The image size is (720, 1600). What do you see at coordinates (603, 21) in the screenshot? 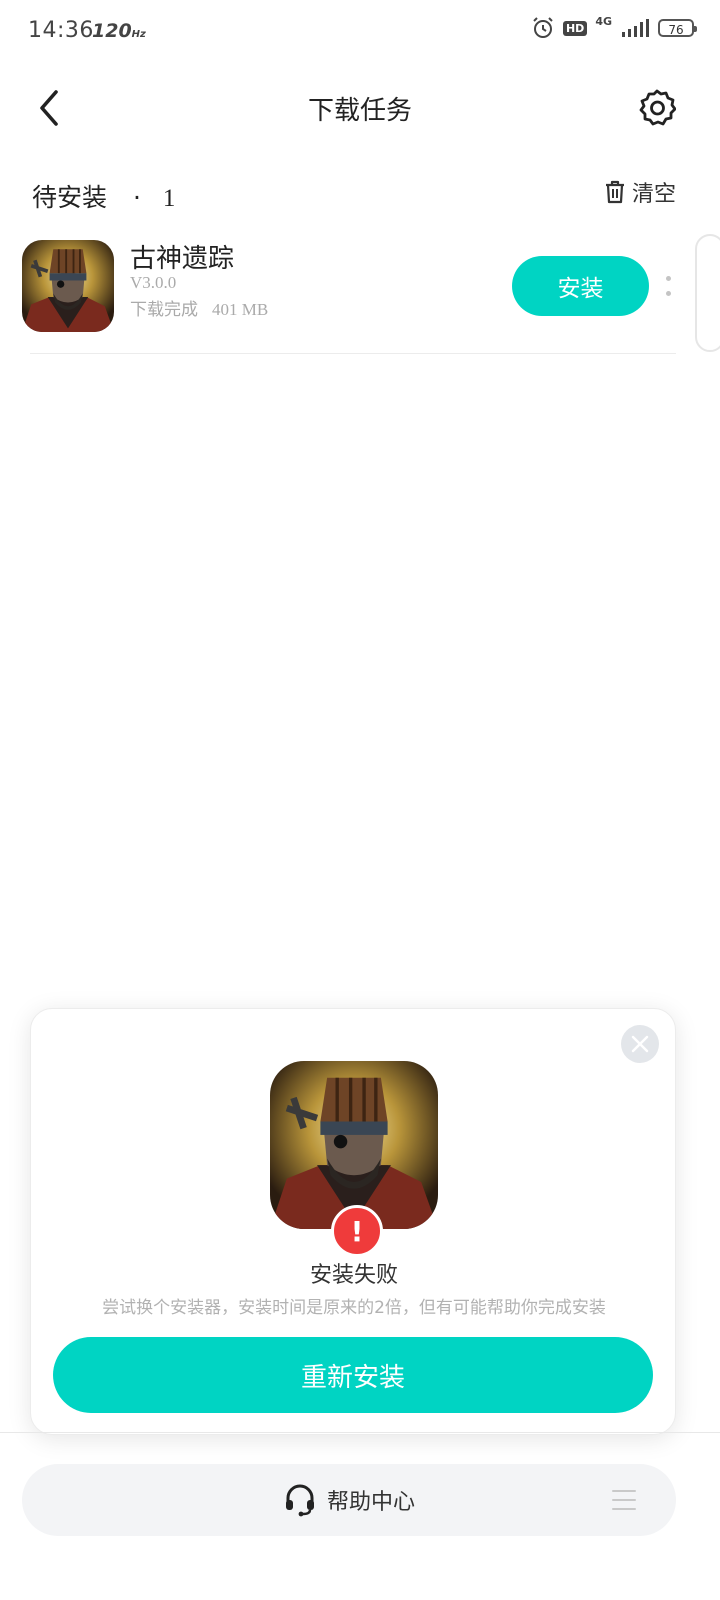
I see `network-type: 4G` at bounding box center [603, 21].